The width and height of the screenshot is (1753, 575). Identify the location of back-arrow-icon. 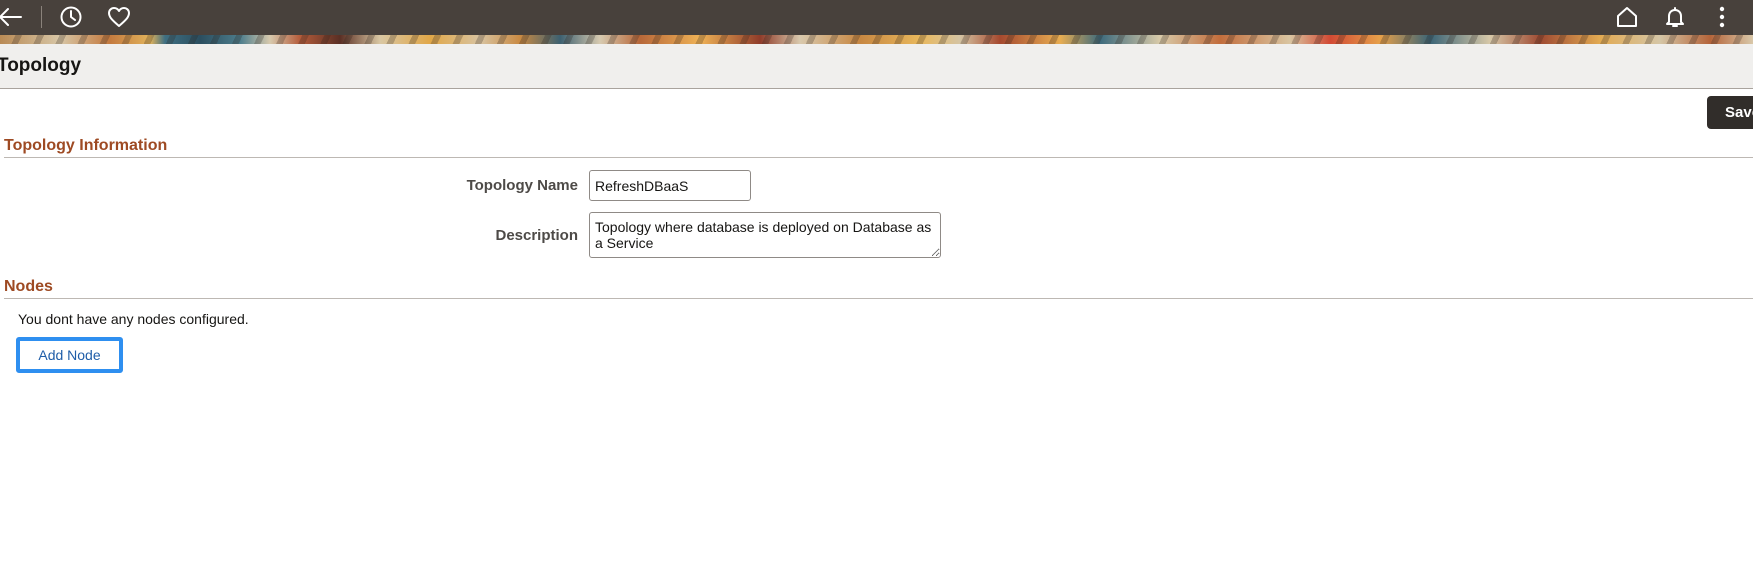
(12, 17).